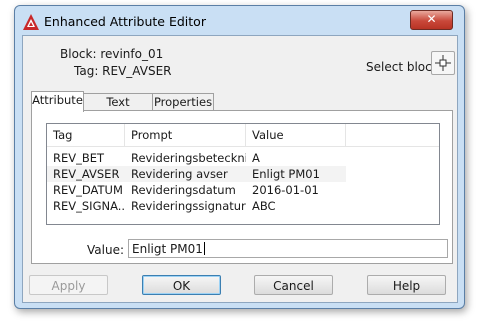 The height and width of the screenshot is (326, 480). I want to click on title-bar: Enhanced Attribute Editor ✕, so click(239, 21).